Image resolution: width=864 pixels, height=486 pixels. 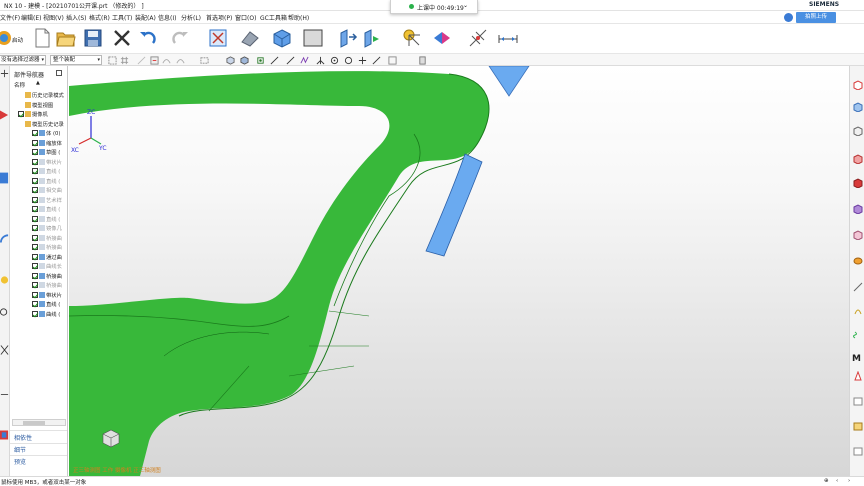 I want to click on tree-item: 通过曲, so click(x=38, y=258).